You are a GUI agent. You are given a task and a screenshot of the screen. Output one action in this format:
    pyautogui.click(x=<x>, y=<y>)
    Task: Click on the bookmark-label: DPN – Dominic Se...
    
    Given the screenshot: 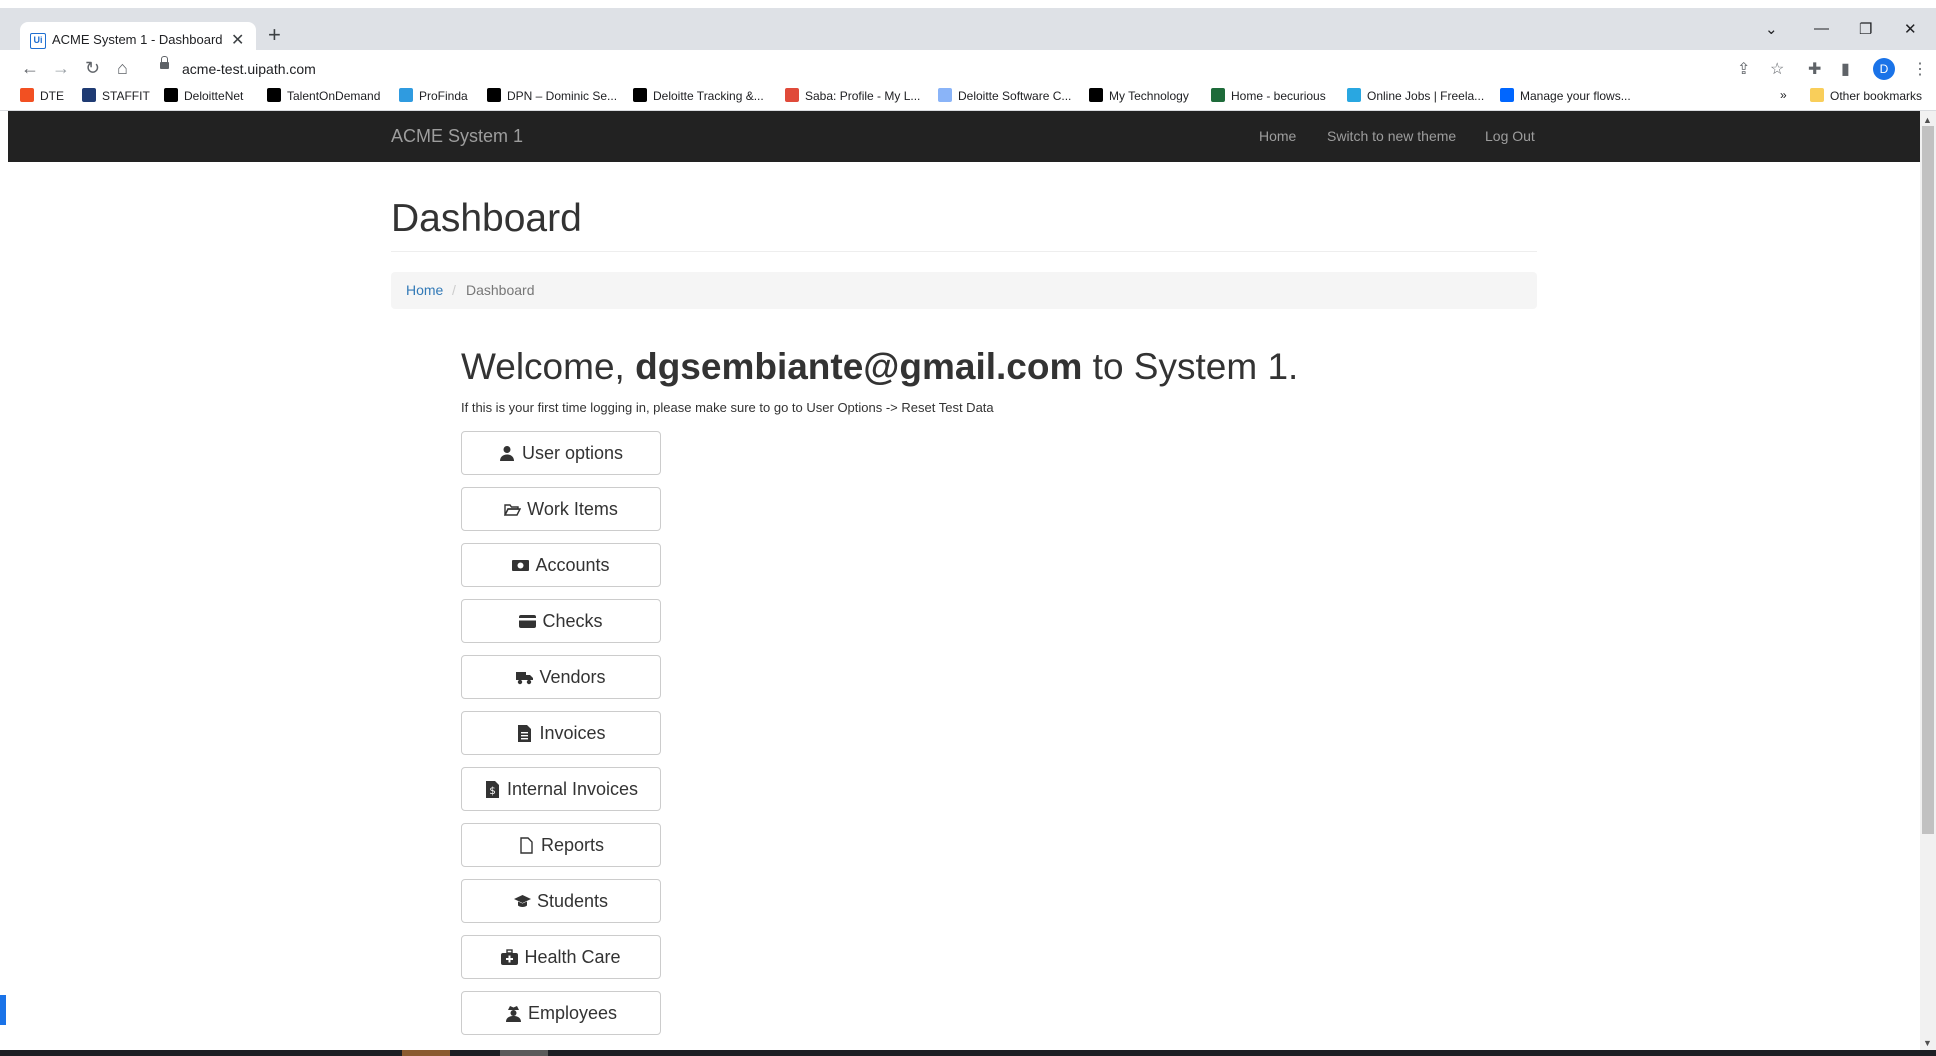 What is the action you would take?
    pyautogui.click(x=562, y=96)
    